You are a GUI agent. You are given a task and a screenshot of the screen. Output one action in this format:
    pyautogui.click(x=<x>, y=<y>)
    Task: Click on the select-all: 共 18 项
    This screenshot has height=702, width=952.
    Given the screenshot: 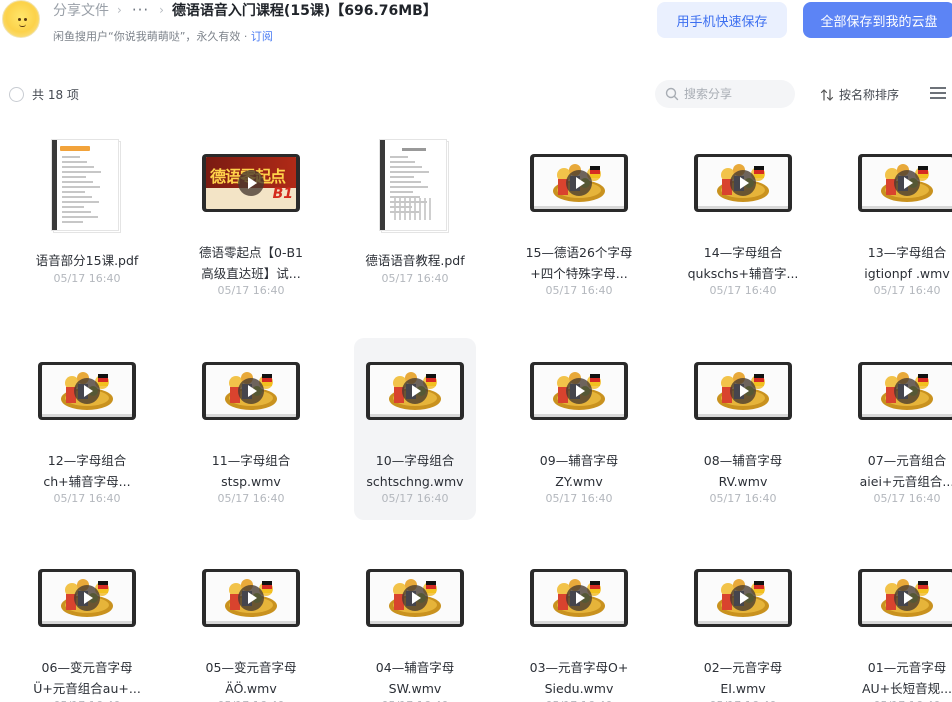 What is the action you would take?
    pyautogui.click(x=44, y=94)
    